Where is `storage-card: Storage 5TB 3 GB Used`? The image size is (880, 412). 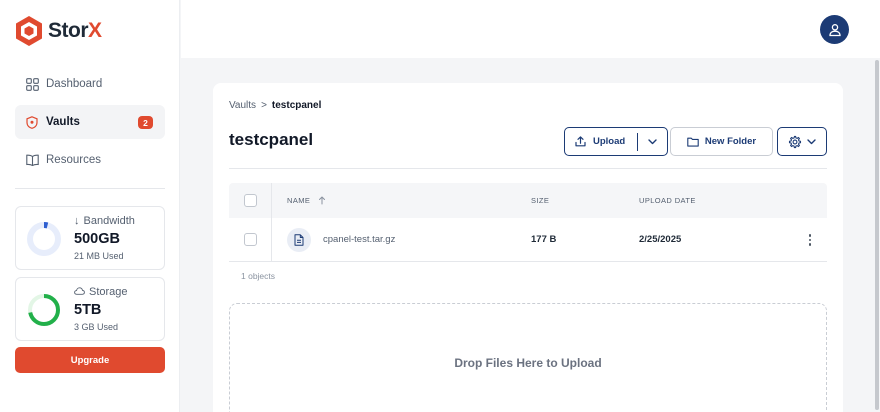
storage-card: Storage 5TB 3 GB Used is located at coordinates (90, 309).